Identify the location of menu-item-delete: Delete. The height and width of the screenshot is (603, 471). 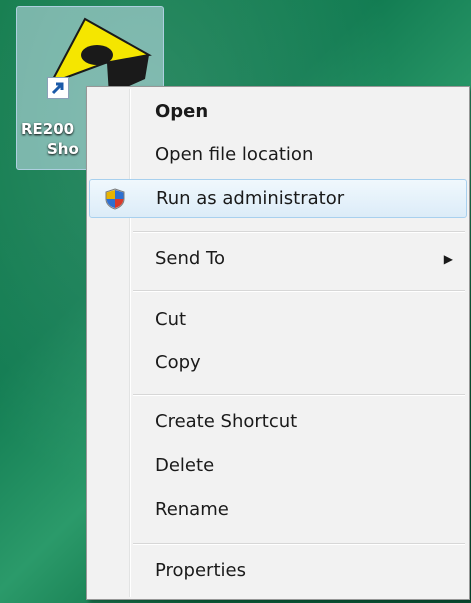
(278, 466).